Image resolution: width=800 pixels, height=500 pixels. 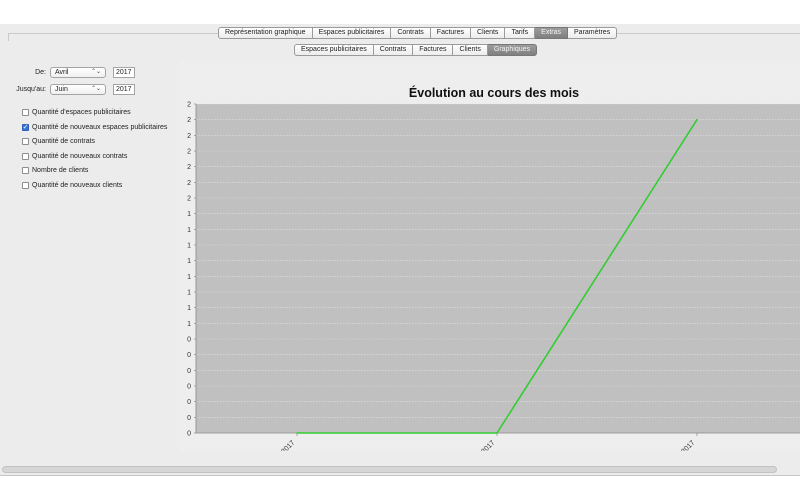 I want to click on to-year-field: 2017, so click(x=124, y=89).